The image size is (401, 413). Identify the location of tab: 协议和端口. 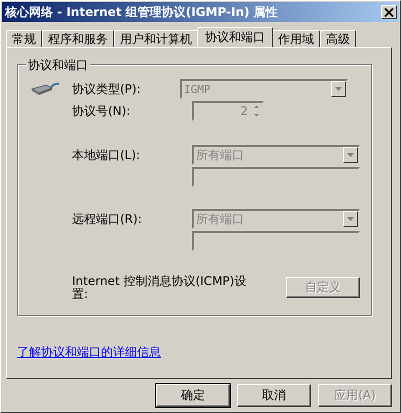
(235, 37).